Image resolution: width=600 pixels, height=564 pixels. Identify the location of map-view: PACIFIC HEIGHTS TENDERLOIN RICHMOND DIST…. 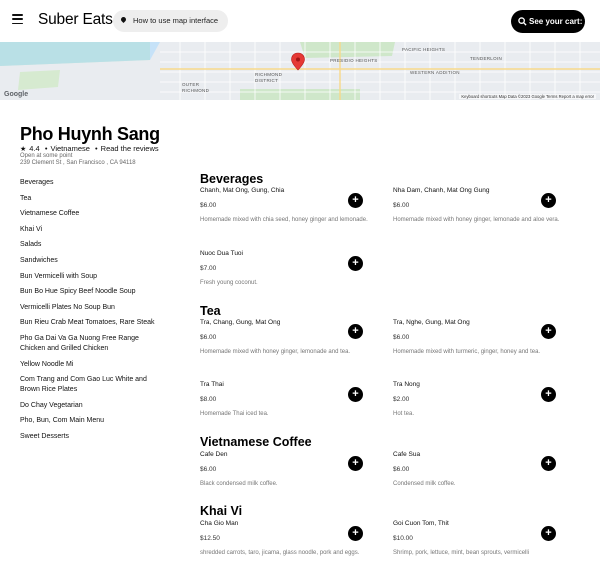
(300, 71).